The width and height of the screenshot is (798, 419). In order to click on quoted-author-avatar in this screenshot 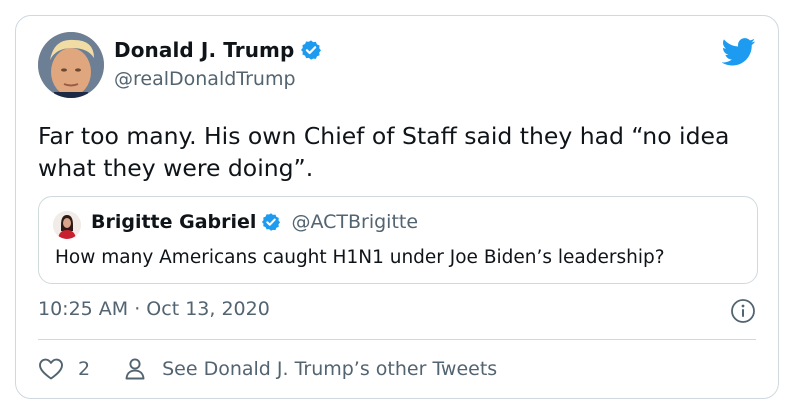, I will do `click(67, 225)`.